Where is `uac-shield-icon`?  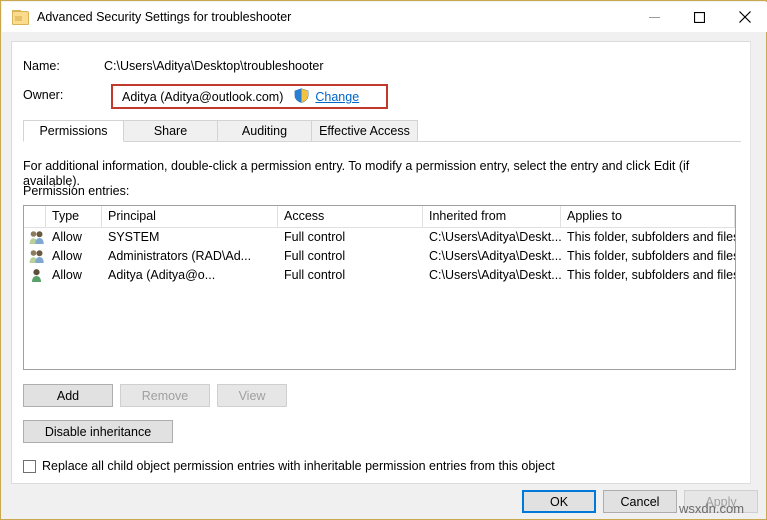 uac-shield-icon is located at coordinates (301, 97).